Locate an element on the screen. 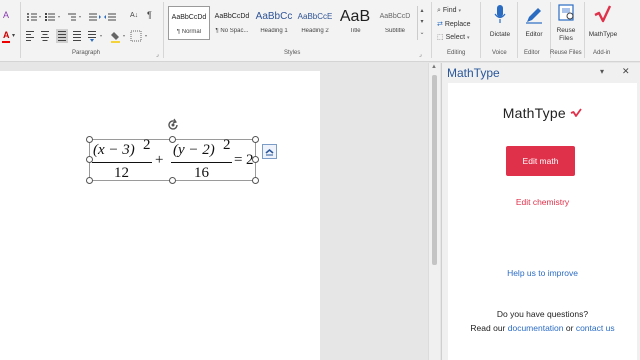 The height and width of the screenshot is (360, 640). sort-icon: A↓ is located at coordinates (134, 16).